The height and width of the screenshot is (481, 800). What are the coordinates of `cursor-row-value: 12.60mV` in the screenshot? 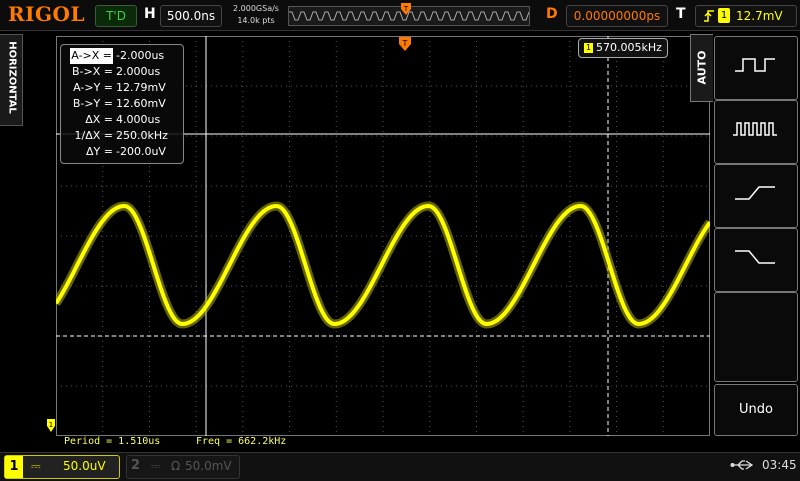 It's located at (141, 103).